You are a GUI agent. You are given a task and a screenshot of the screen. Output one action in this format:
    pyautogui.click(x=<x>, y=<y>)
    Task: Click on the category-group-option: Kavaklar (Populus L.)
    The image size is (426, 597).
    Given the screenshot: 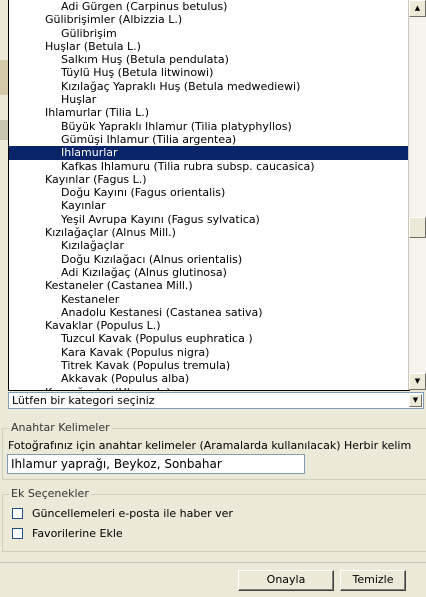 What is the action you would take?
    pyautogui.click(x=209, y=325)
    